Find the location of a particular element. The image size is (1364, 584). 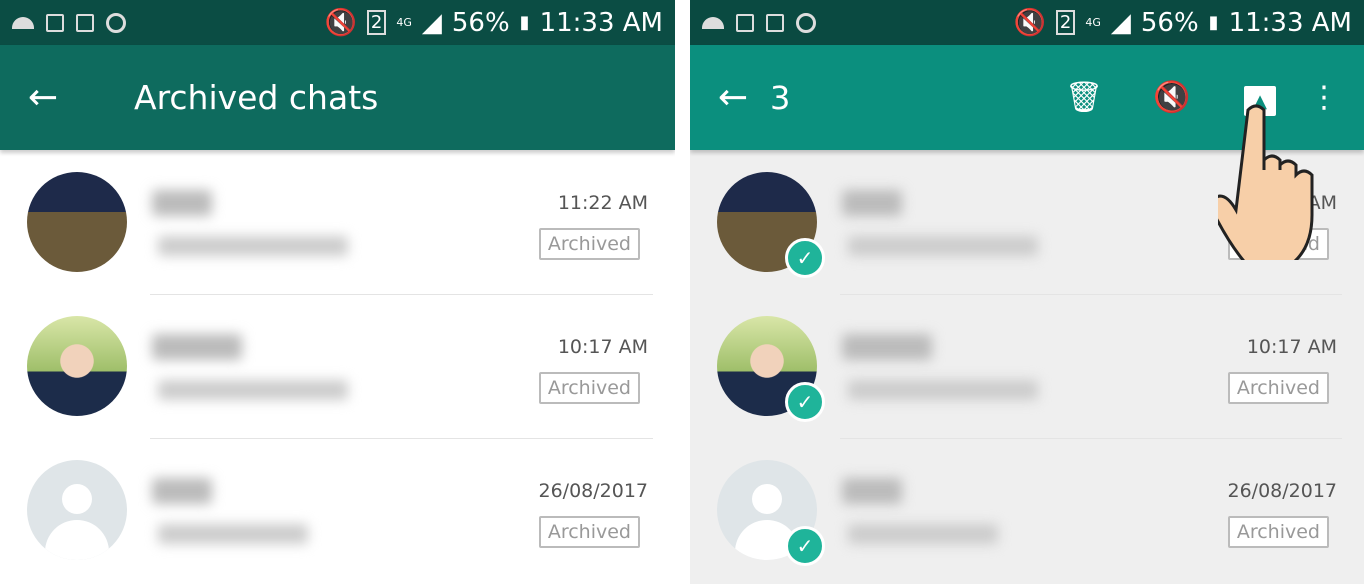

default-avatar-icon is located at coordinates (77, 510).